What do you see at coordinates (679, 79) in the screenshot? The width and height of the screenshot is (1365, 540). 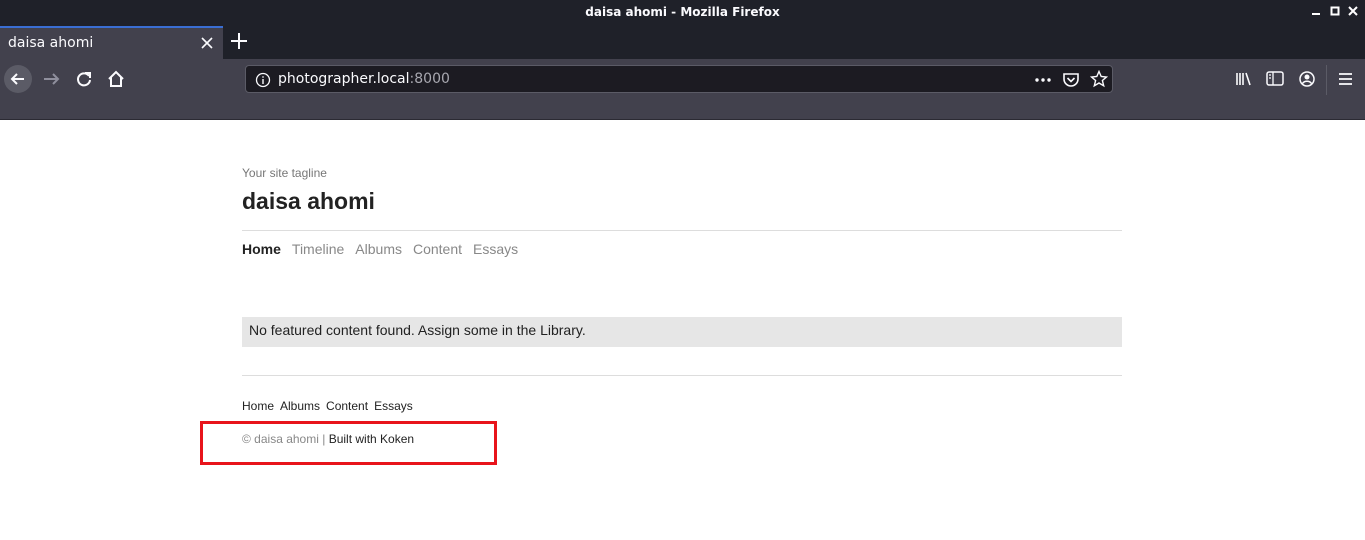 I see `url-bar: photographer.local:8000` at bounding box center [679, 79].